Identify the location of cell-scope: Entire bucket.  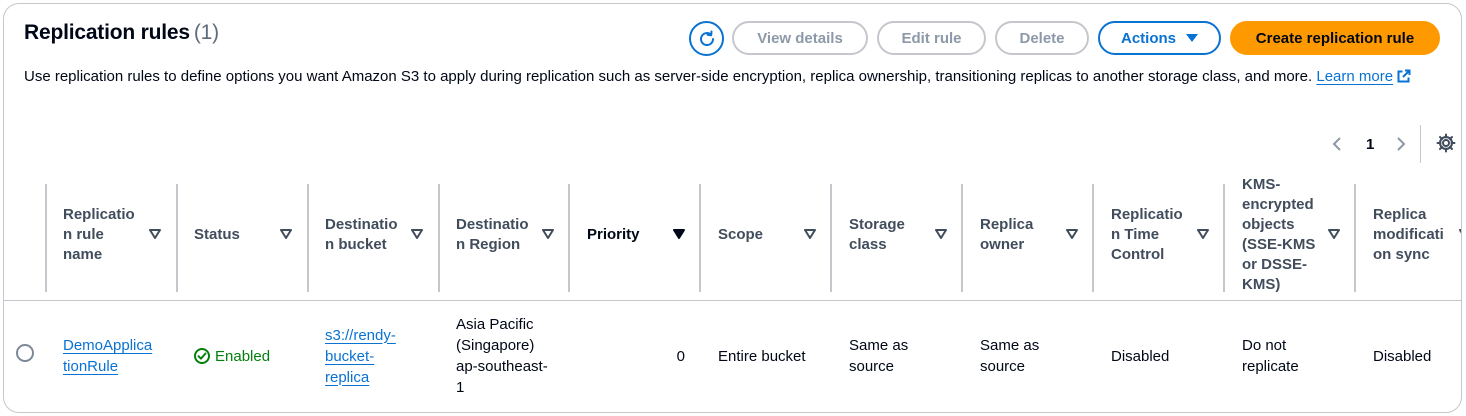
(773, 356).